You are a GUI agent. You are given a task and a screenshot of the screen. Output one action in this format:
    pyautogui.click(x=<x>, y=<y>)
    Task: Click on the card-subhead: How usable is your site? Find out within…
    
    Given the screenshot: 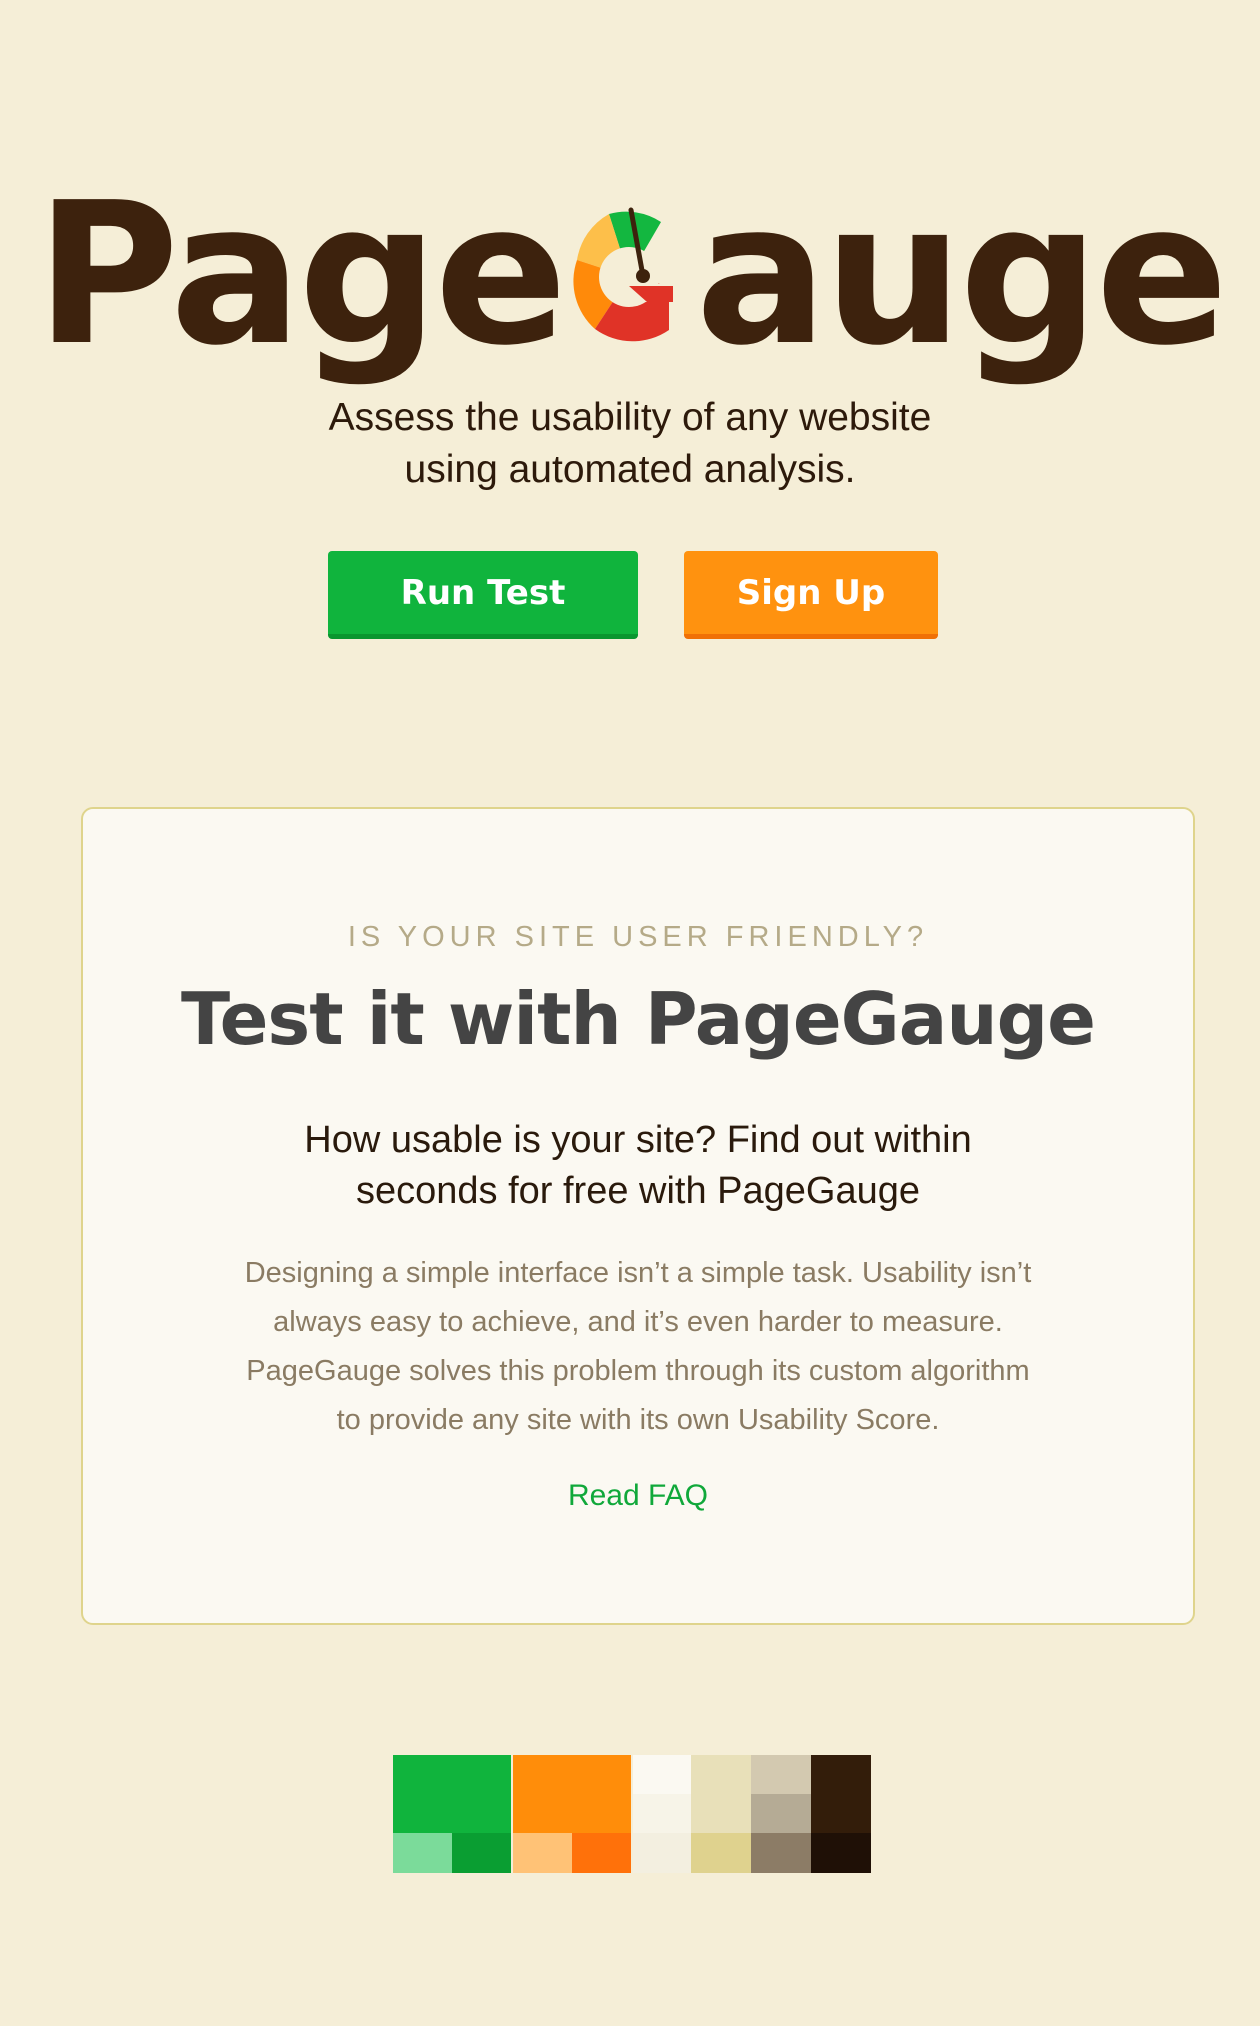 What is the action you would take?
    pyautogui.click(x=638, y=1166)
    